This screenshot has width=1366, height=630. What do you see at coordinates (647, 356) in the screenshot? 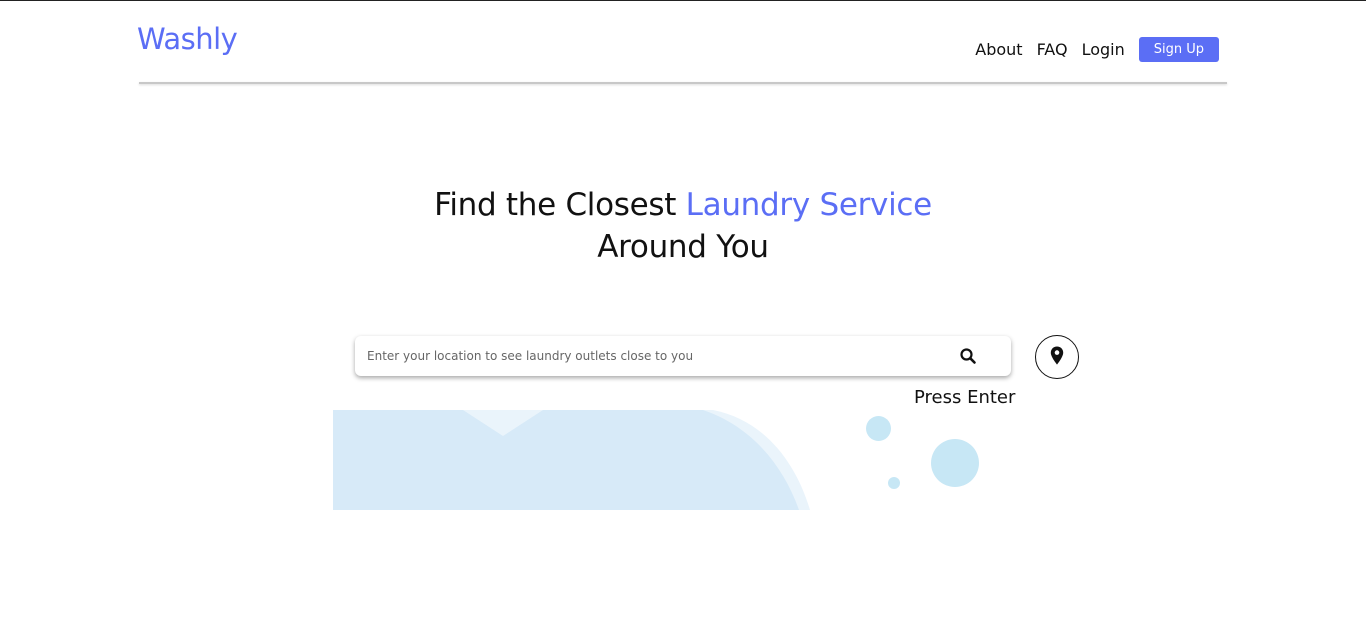
I see `location-search-input` at bounding box center [647, 356].